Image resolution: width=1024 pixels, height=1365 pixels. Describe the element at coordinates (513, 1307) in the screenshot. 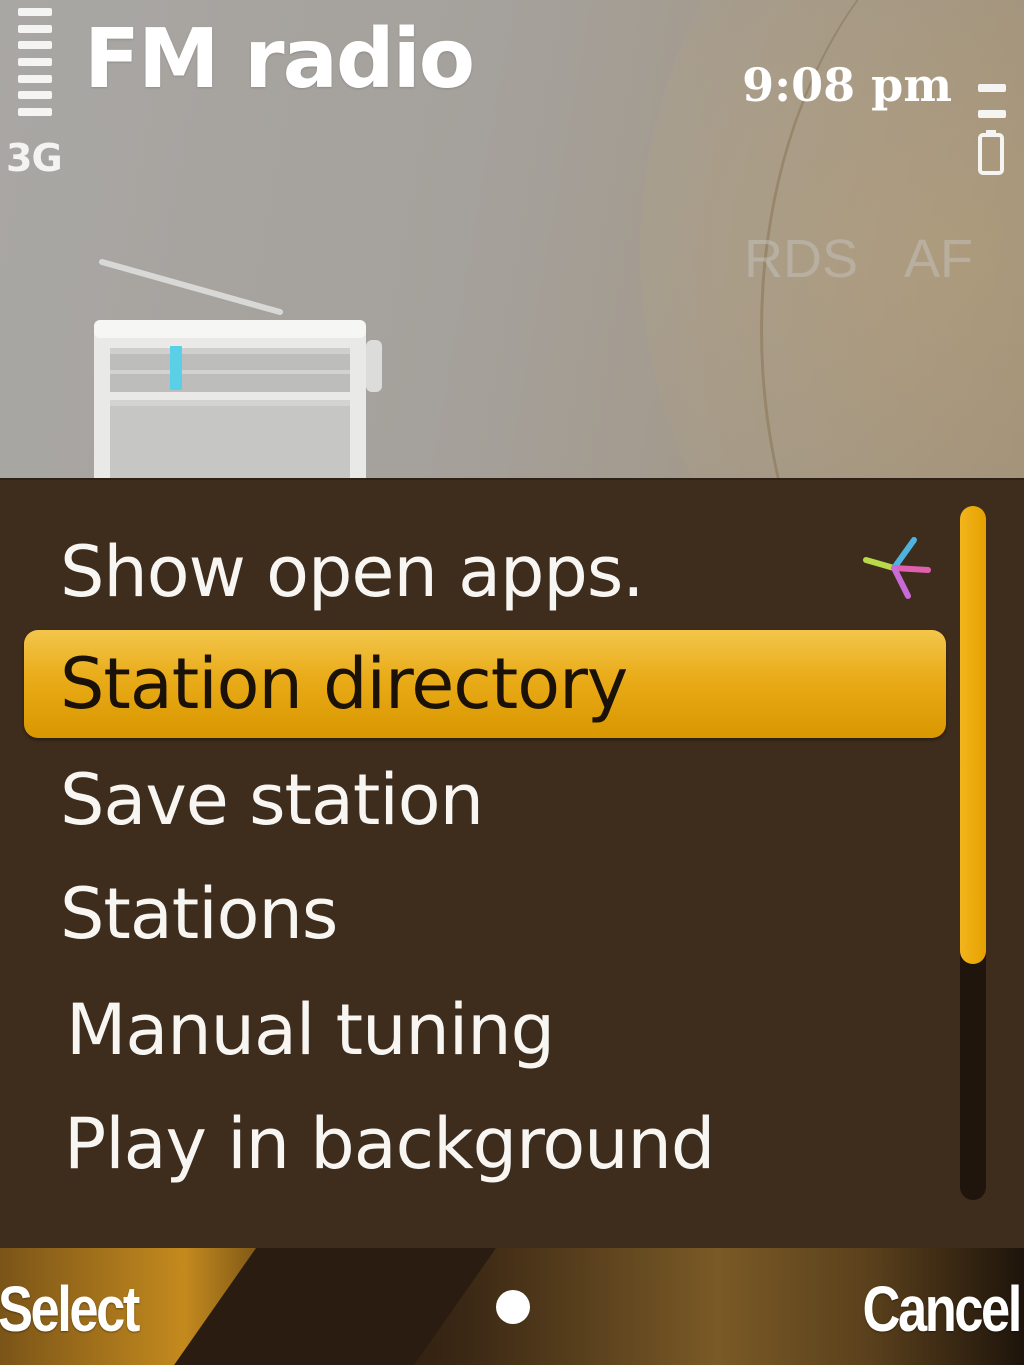

I see `selection-dot-icon` at that location.